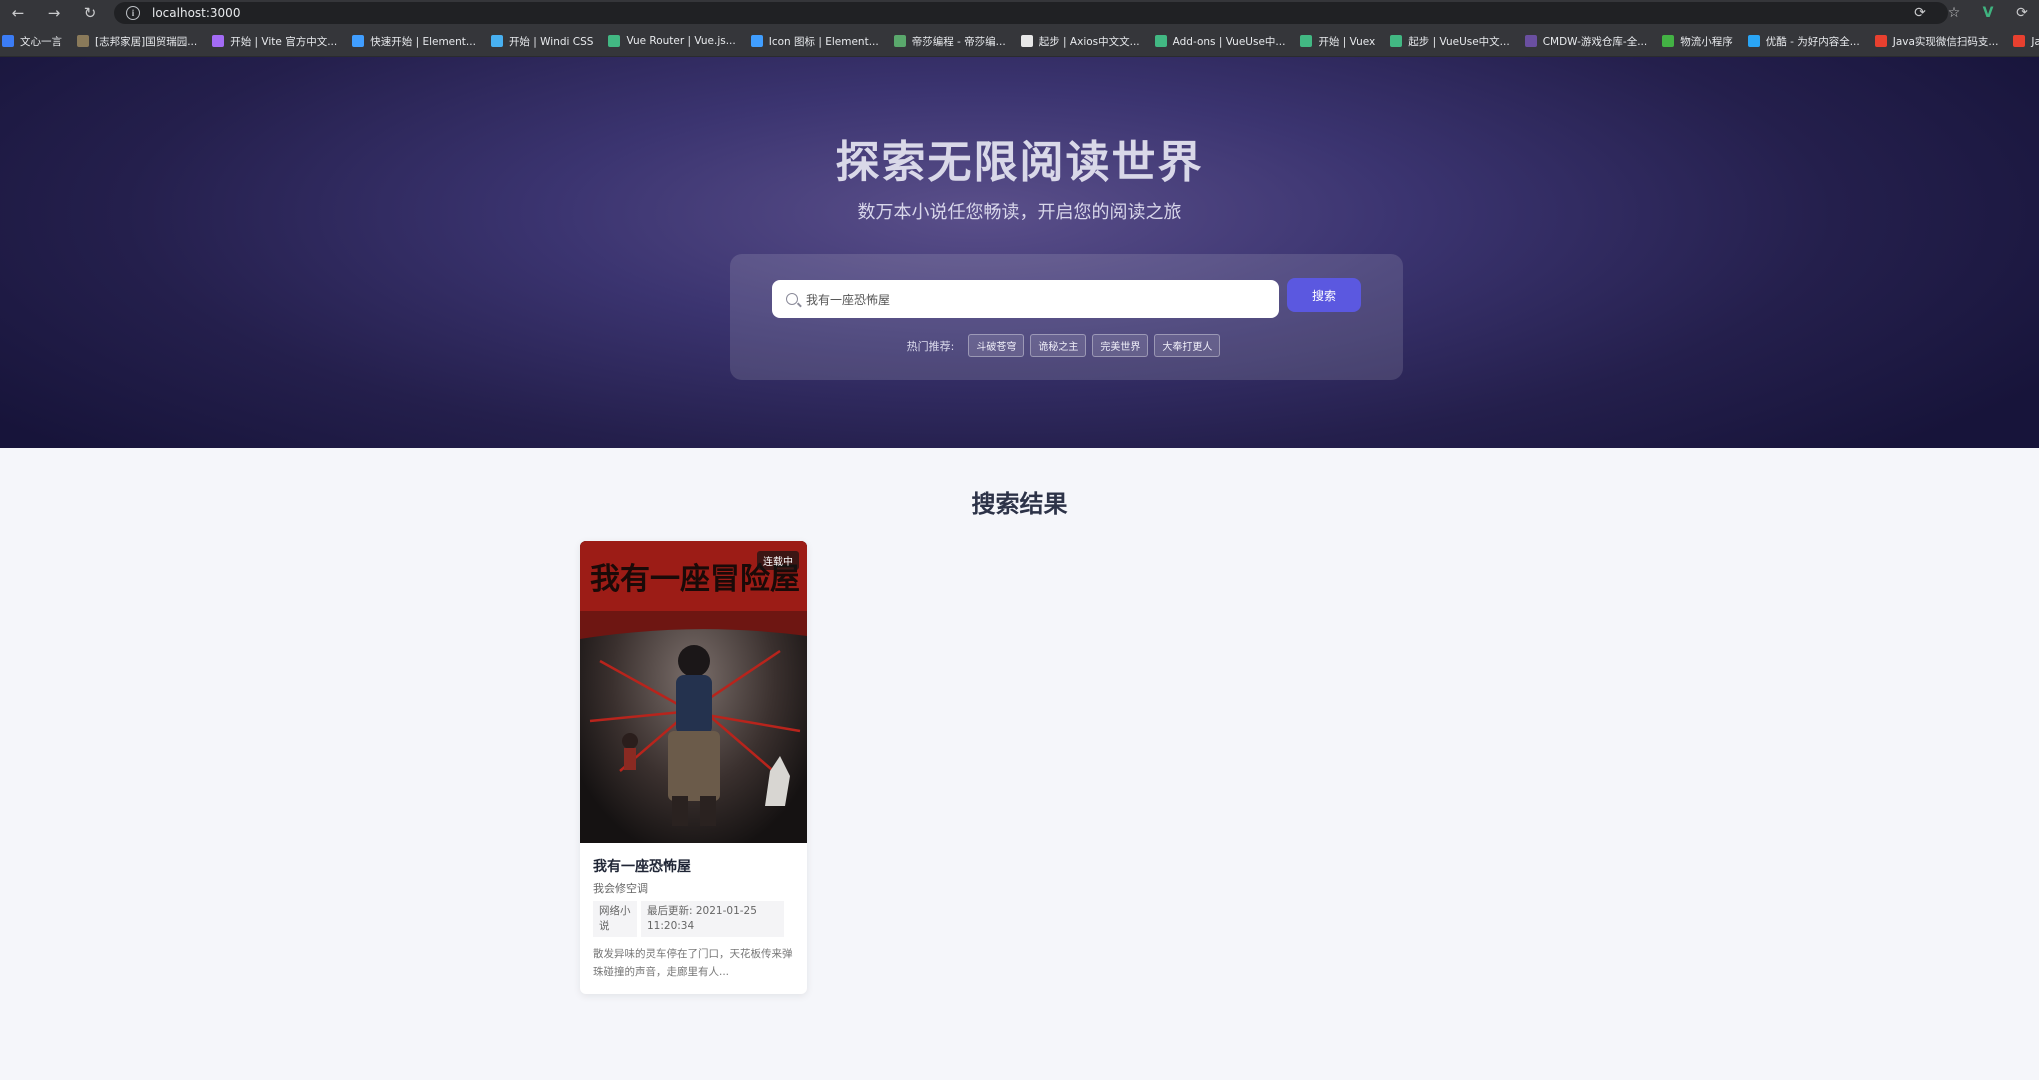  Describe the element at coordinates (1120, 345) in the screenshot. I see `hot-tag: 完美世界` at that location.